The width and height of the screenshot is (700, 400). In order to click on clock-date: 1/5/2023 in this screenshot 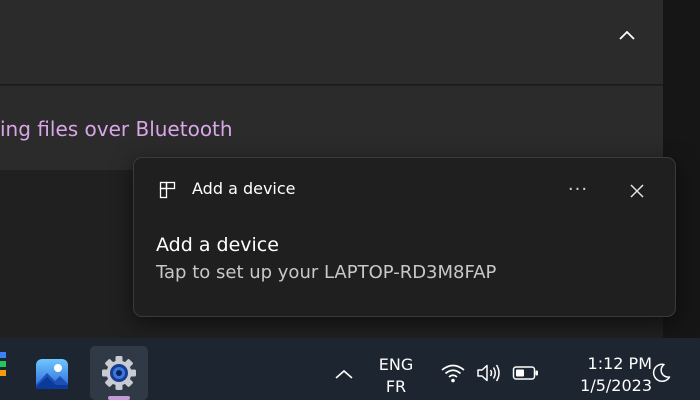, I will do `click(616, 385)`.